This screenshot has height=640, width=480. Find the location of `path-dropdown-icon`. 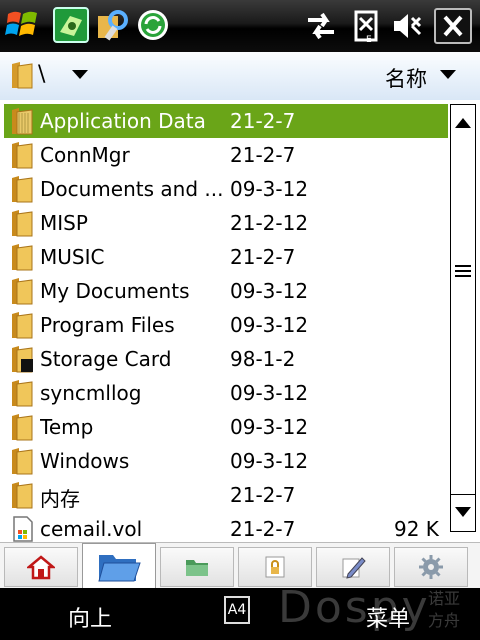

path-dropdown-icon is located at coordinates (80, 74).